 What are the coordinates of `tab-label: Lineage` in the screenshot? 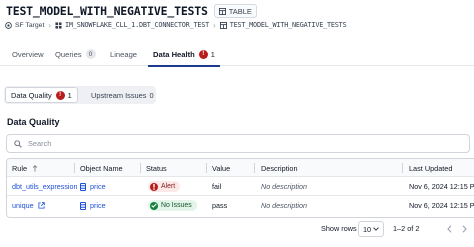 It's located at (124, 54).